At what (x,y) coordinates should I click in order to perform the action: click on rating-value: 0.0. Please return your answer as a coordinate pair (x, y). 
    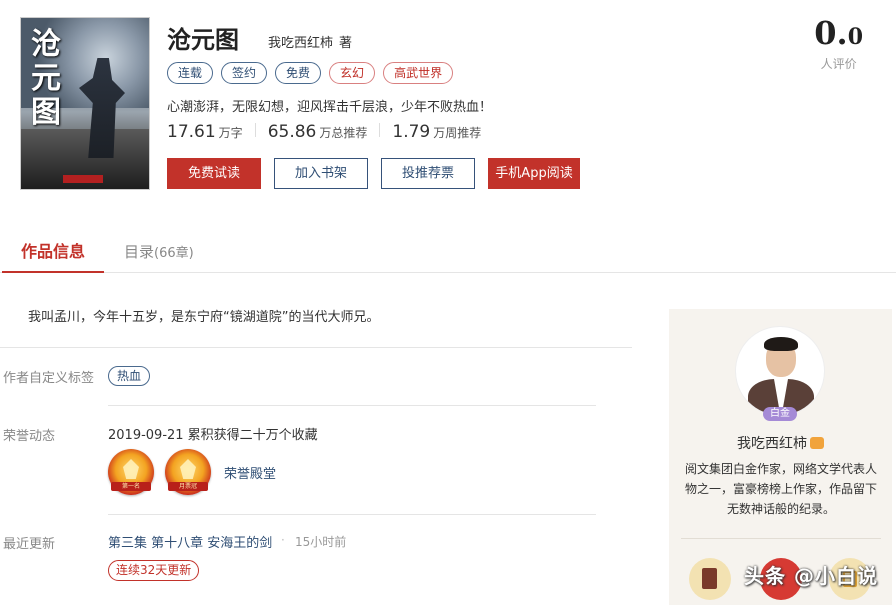
    Looking at the image, I should click on (838, 33).